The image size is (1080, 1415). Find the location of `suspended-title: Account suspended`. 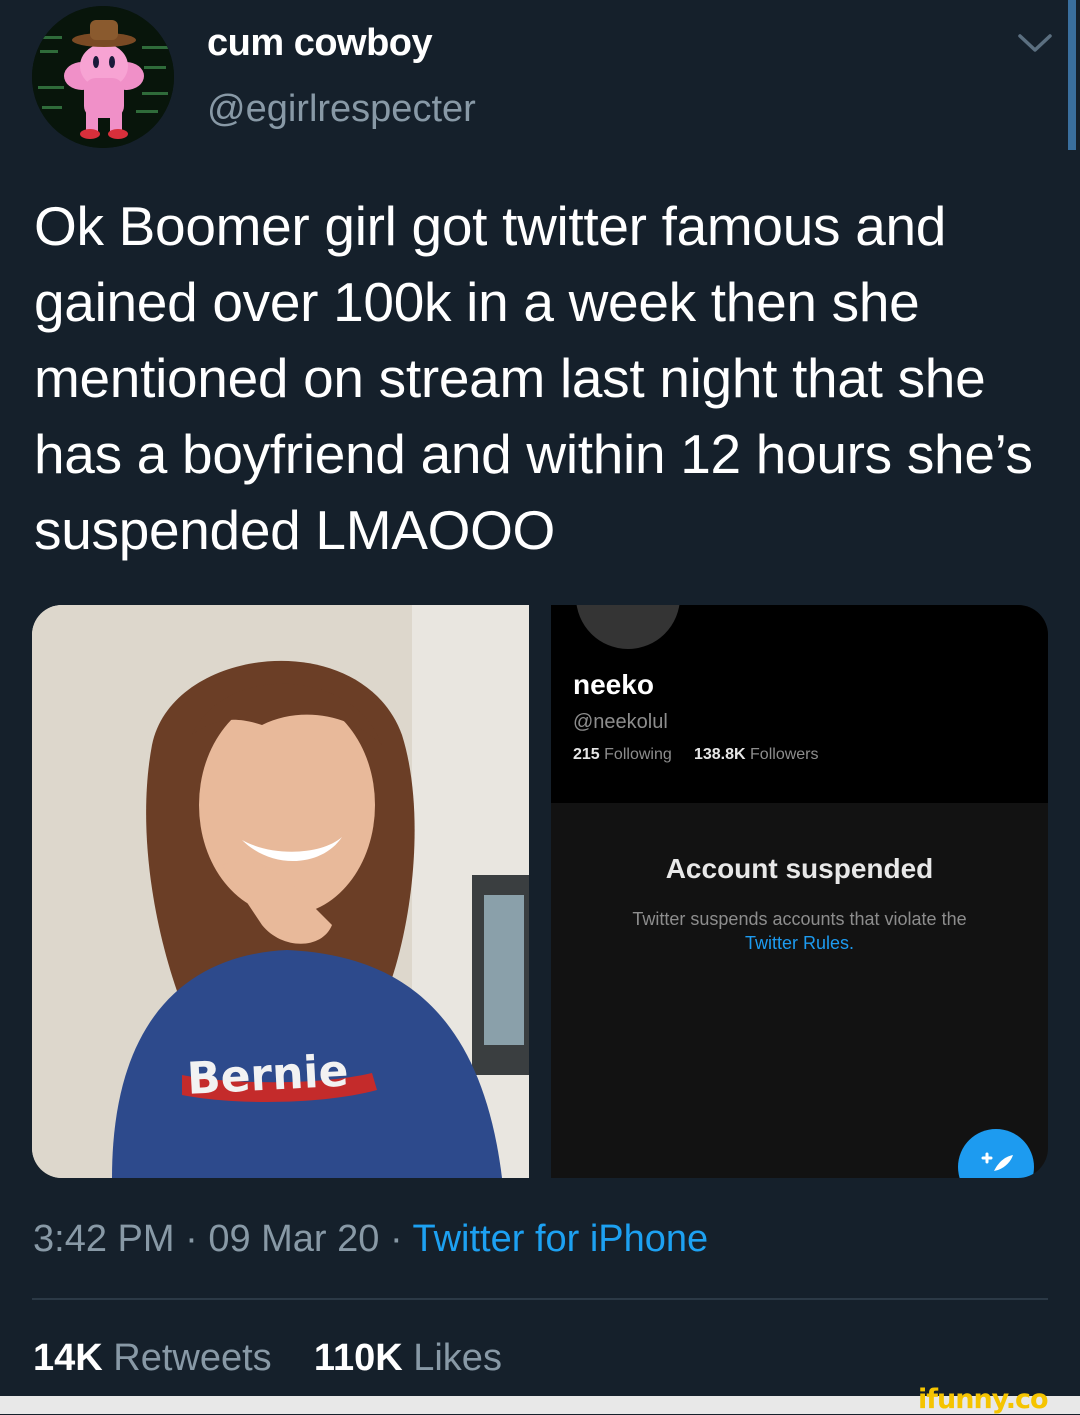

suspended-title: Account suspended is located at coordinates (799, 868).